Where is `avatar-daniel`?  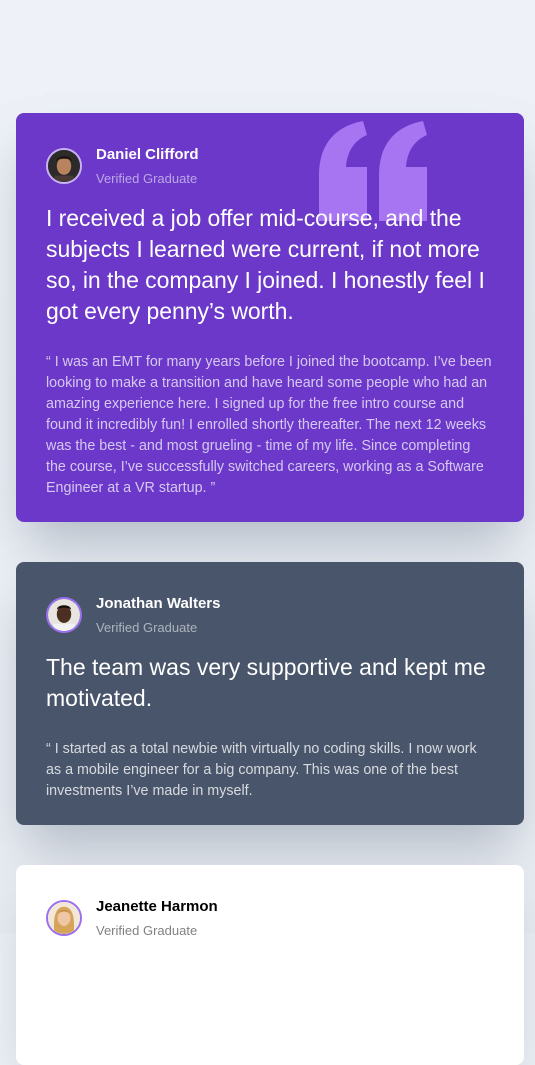 avatar-daniel is located at coordinates (64, 166).